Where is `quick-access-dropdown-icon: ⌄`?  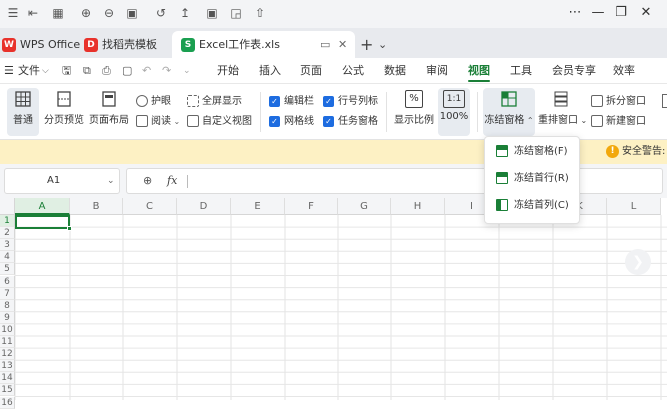 quick-access-dropdown-icon: ⌄ is located at coordinates (187, 71).